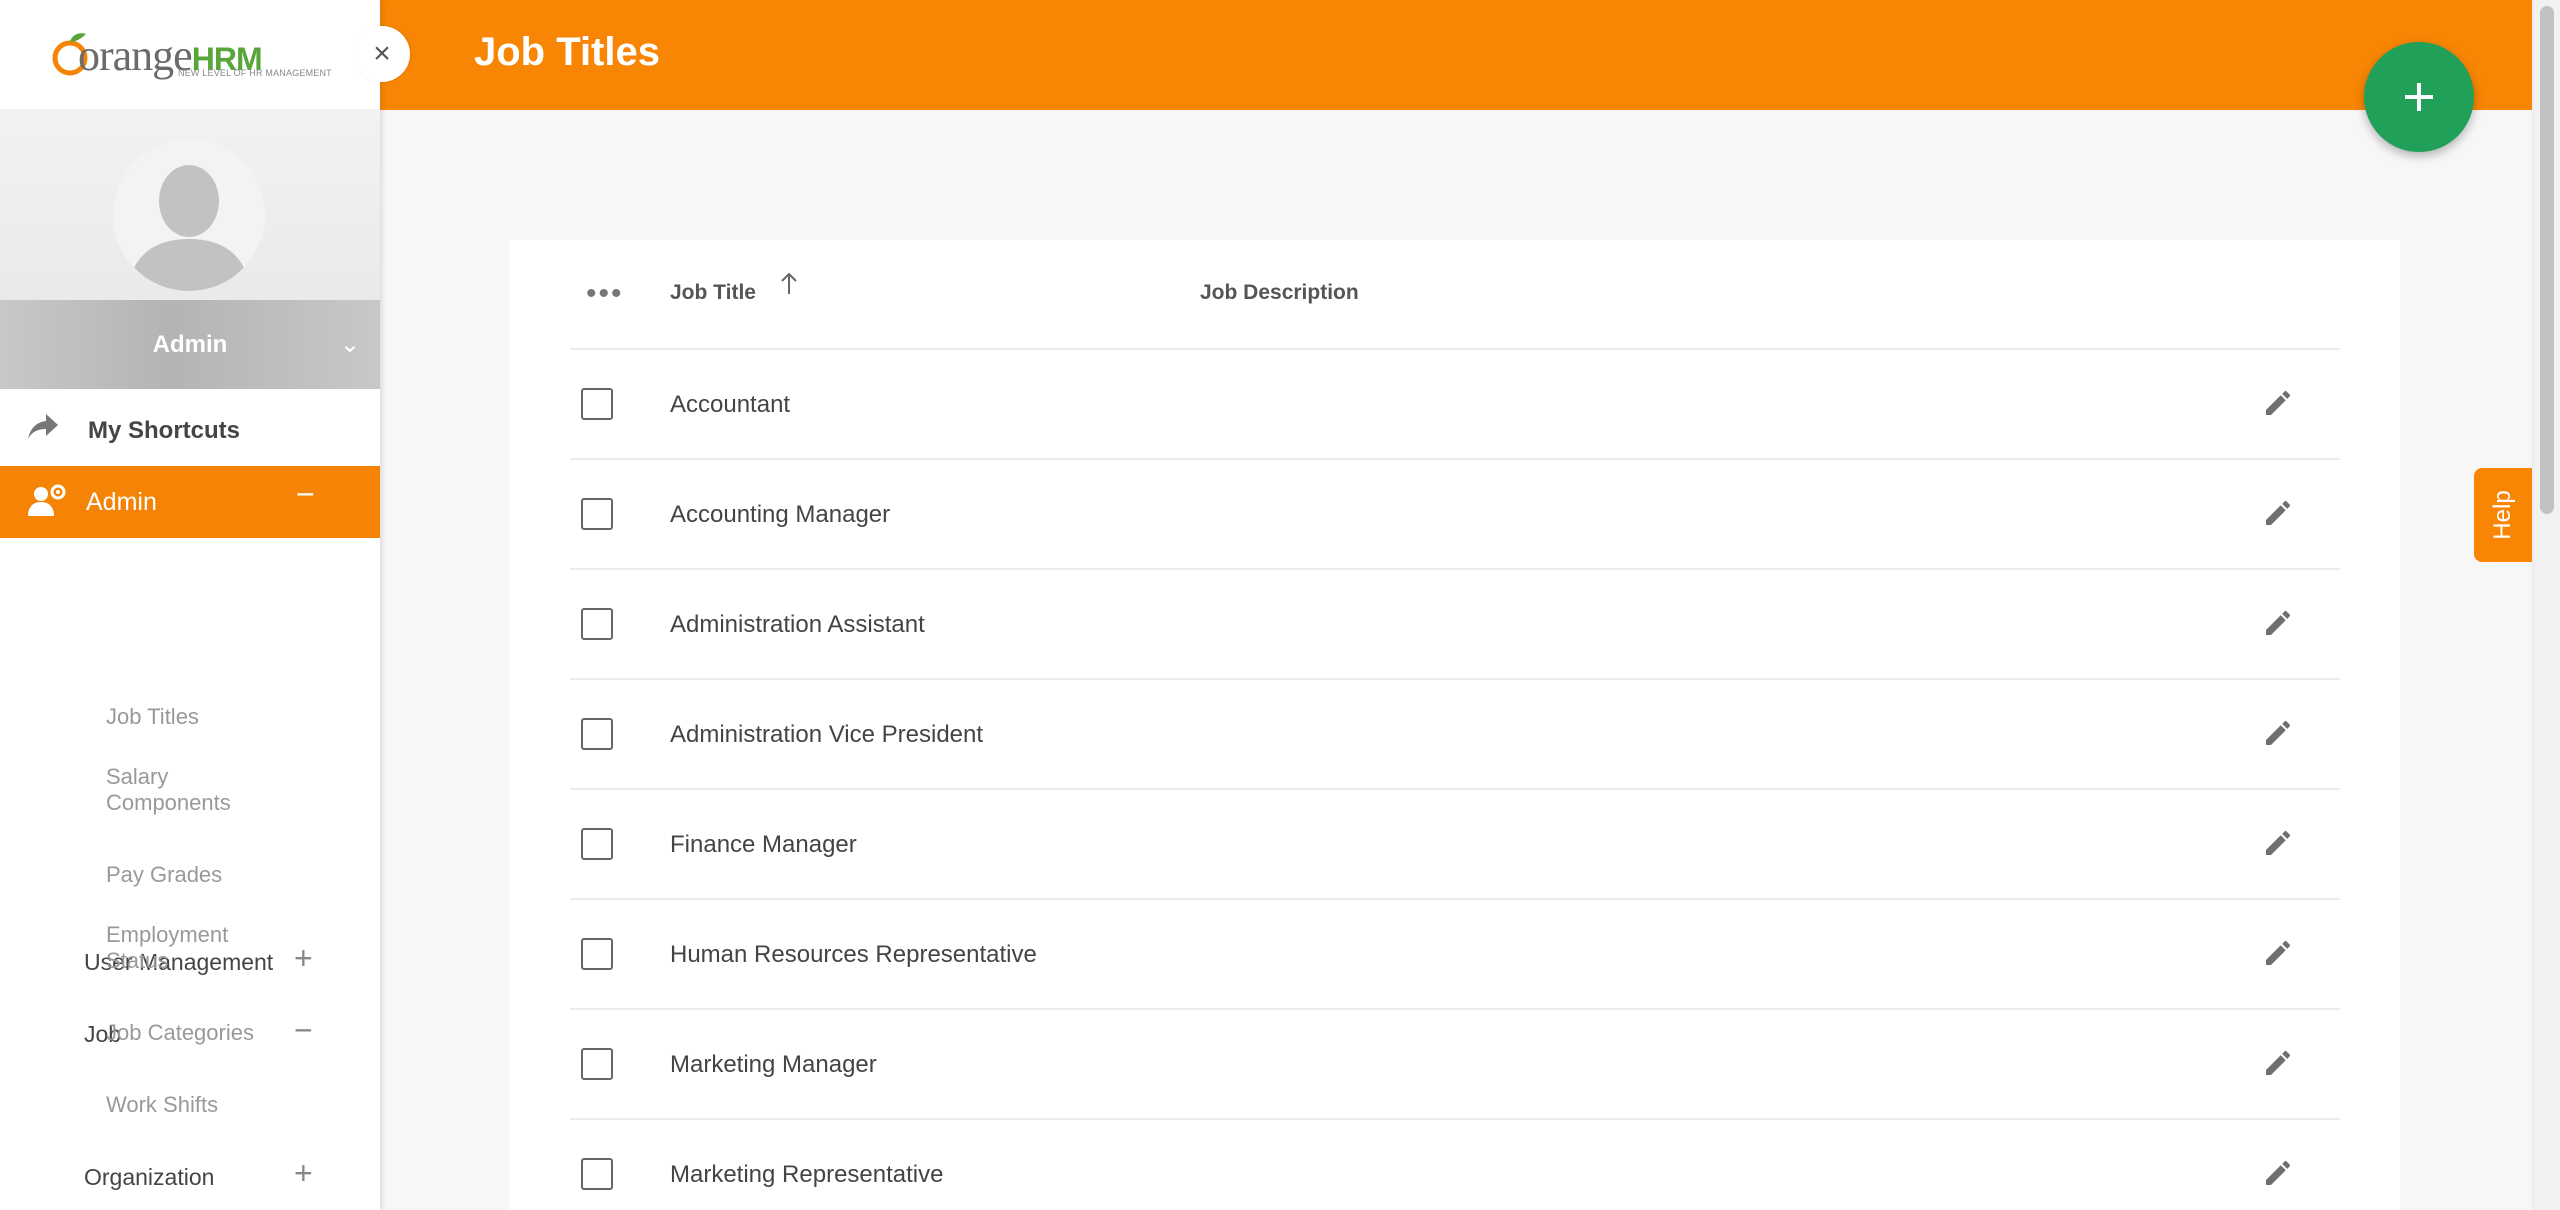  Describe the element at coordinates (1455, 515) in the screenshot. I see `table-row: Accounting Manager` at that location.